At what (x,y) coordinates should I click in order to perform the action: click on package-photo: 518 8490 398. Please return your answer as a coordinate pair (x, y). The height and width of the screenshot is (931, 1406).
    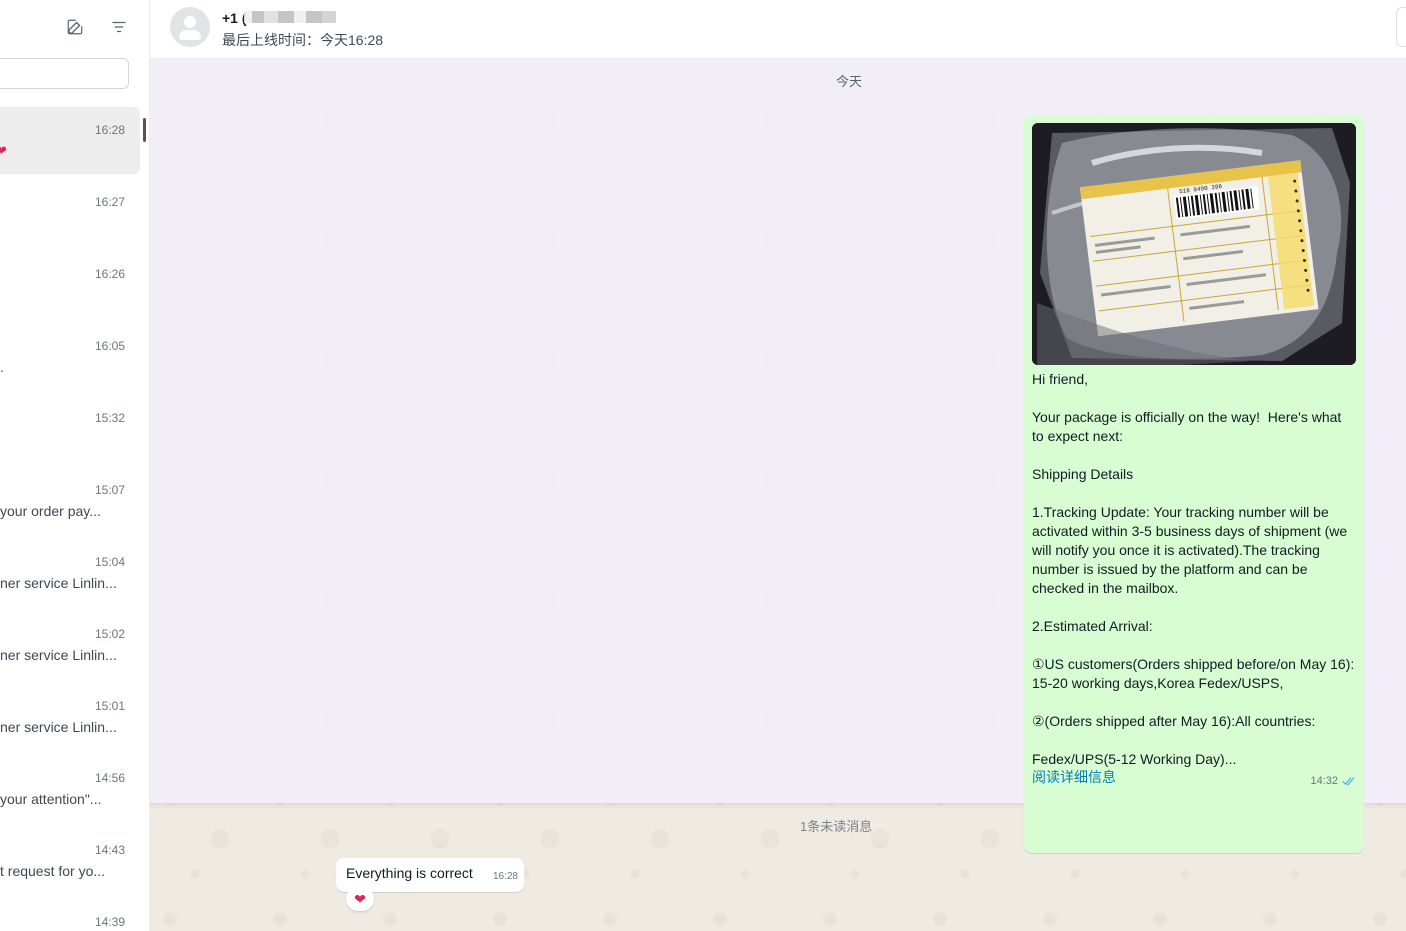
    Looking at the image, I should click on (1194, 244).